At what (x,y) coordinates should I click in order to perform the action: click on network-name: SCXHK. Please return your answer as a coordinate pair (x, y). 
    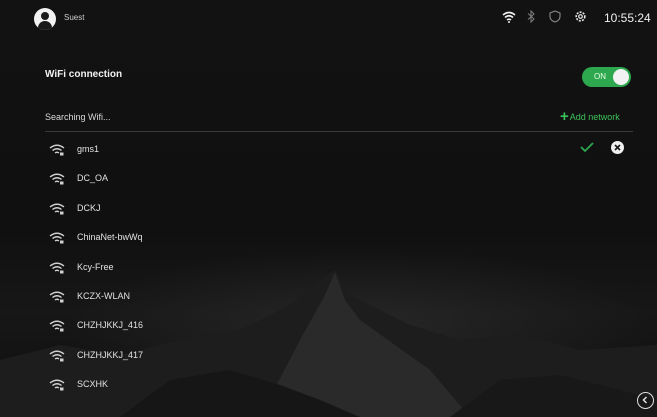
    Looking at the image, I should click on (93, 384).